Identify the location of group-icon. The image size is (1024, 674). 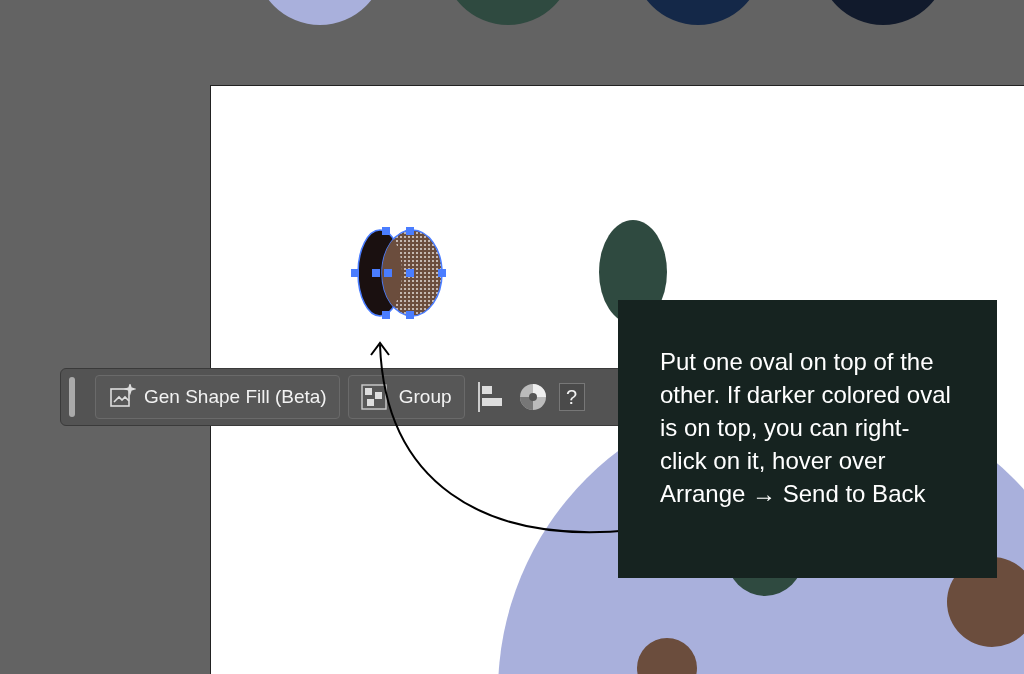
(373, 397).